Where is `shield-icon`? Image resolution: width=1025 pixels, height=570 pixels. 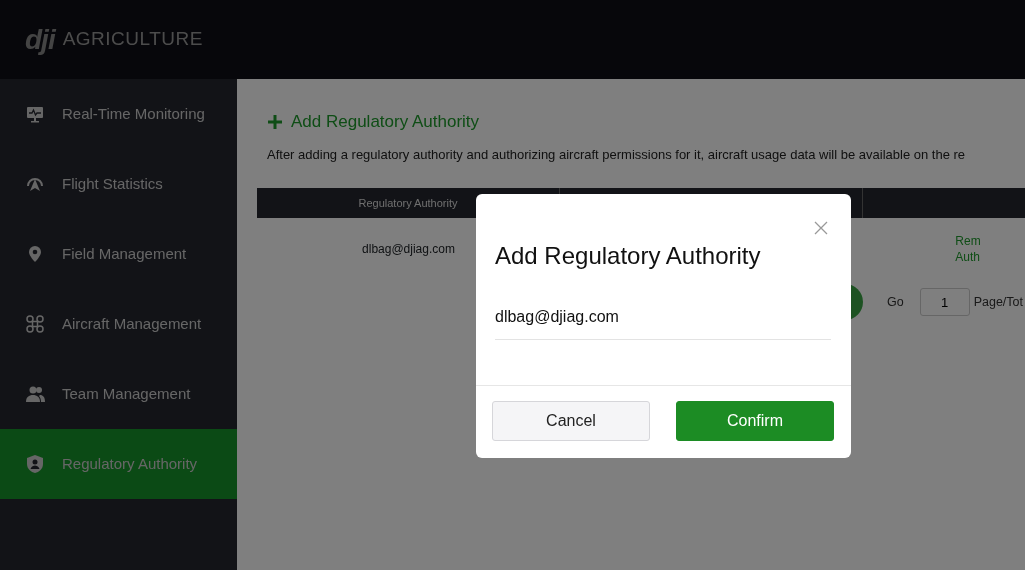
shield-icon is located at coordinates (35, 464).